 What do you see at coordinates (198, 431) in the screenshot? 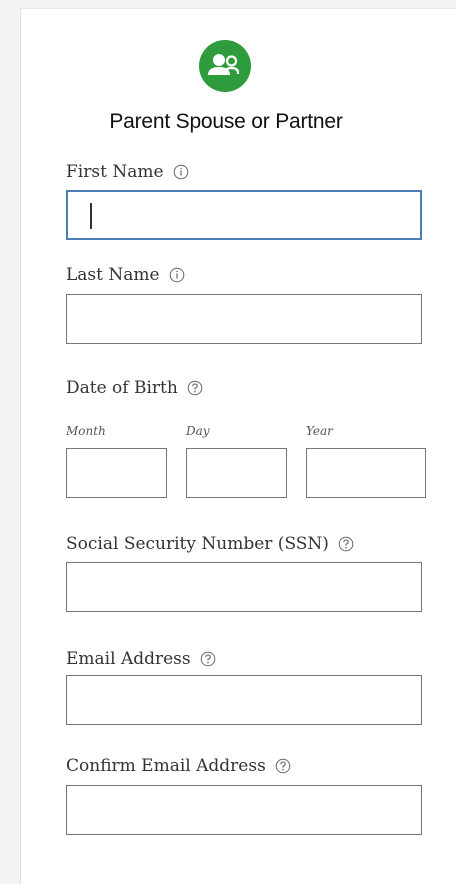
I see `day-label: Day` at bounding box center [198, 431].